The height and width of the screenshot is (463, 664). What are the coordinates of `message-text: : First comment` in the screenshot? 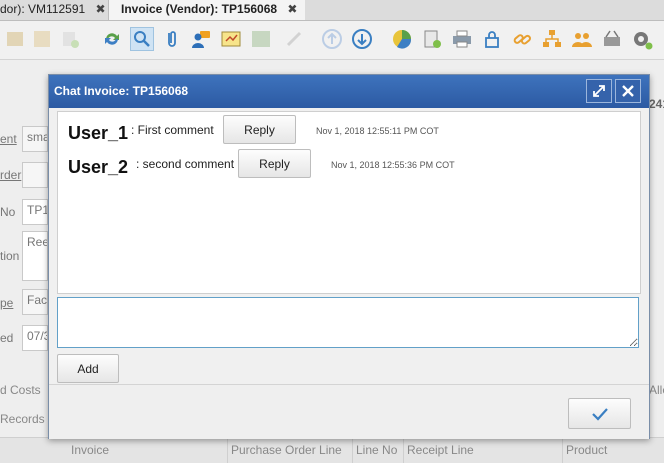 It's located at (172, 130).